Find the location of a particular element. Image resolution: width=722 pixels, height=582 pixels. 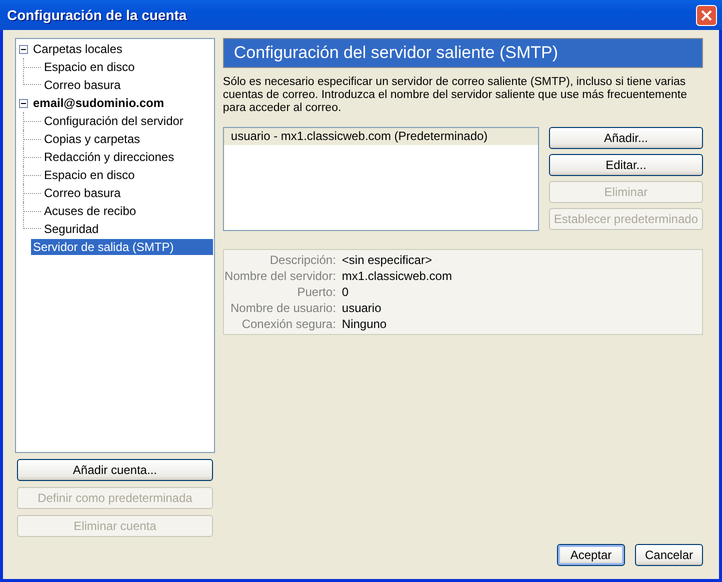

detail-label: Descripción: is located at coordinates (302, 260).